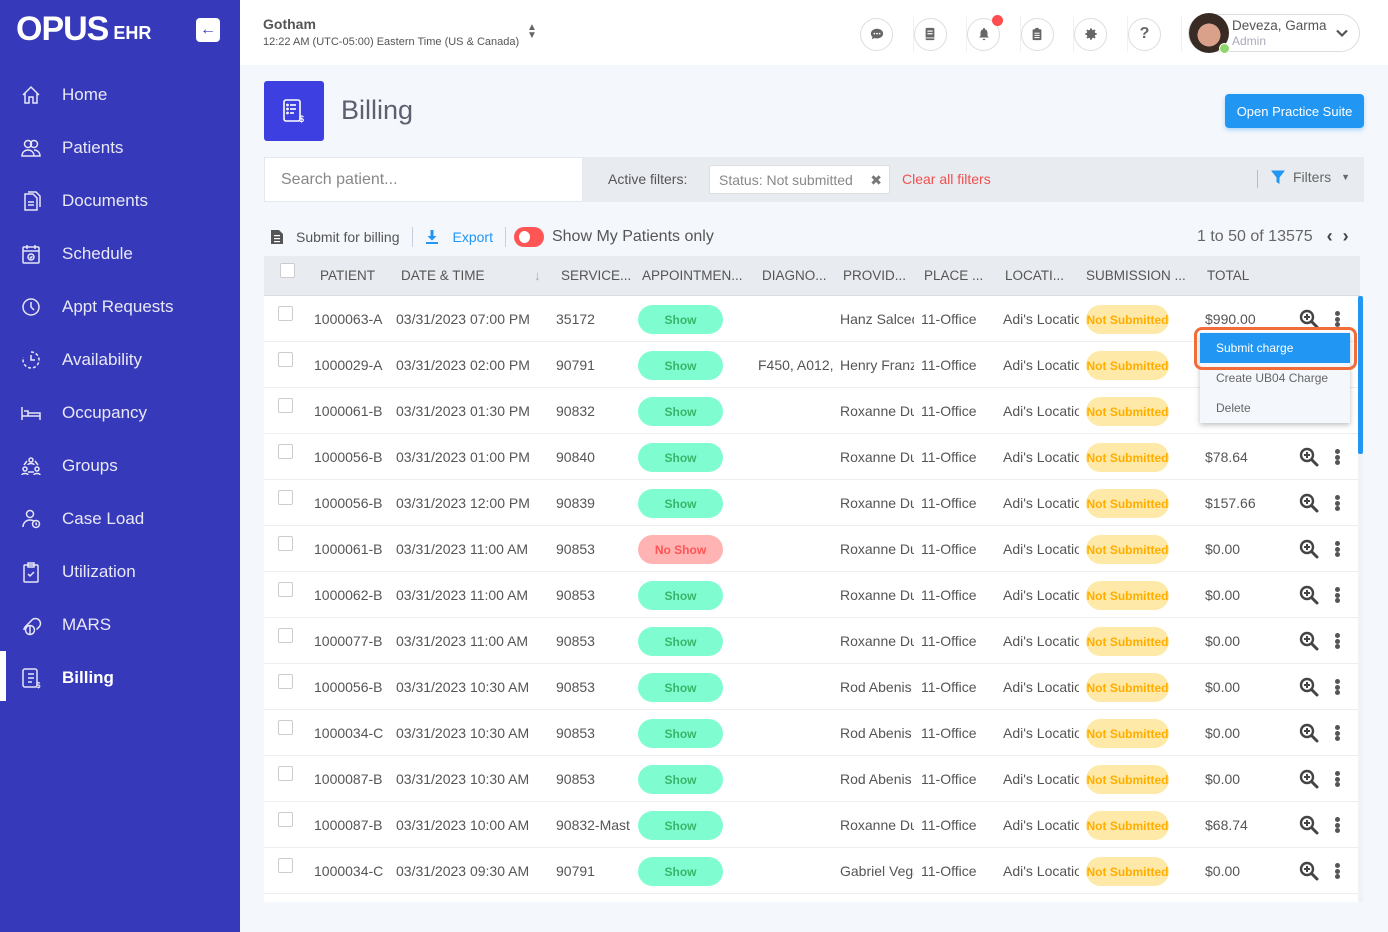 Image resolution: width=1388 pixels, height=932 pixels. What do you see at coordinates (1228, 275) in the screenshot?
I see `column-header-total: TOTAL` at bounding box center [1228, 275].